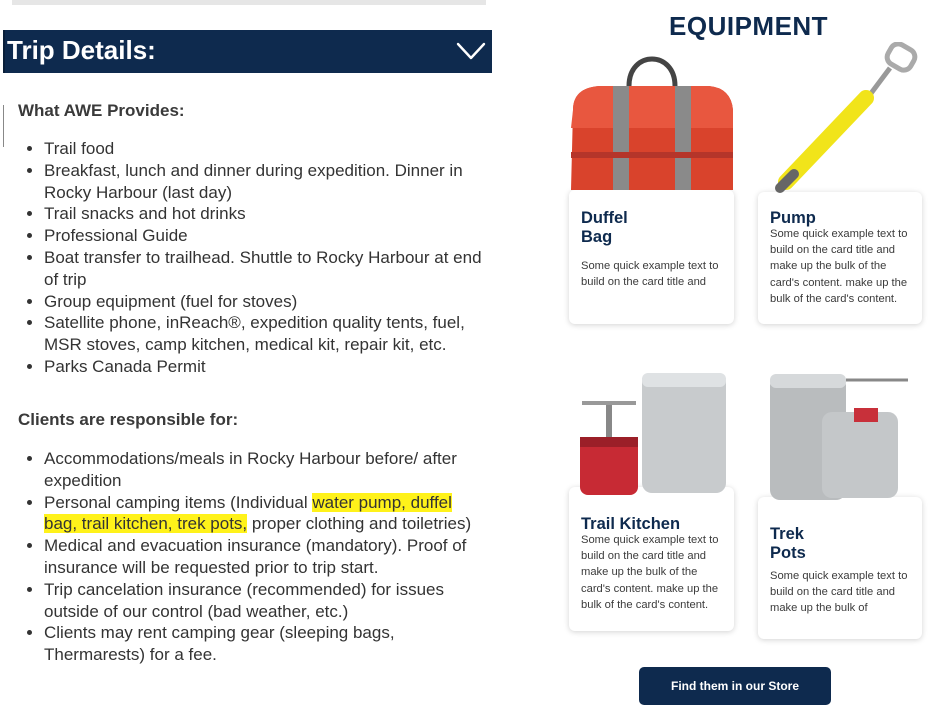  I want to click on card-title: Bag, so click(597, 237).